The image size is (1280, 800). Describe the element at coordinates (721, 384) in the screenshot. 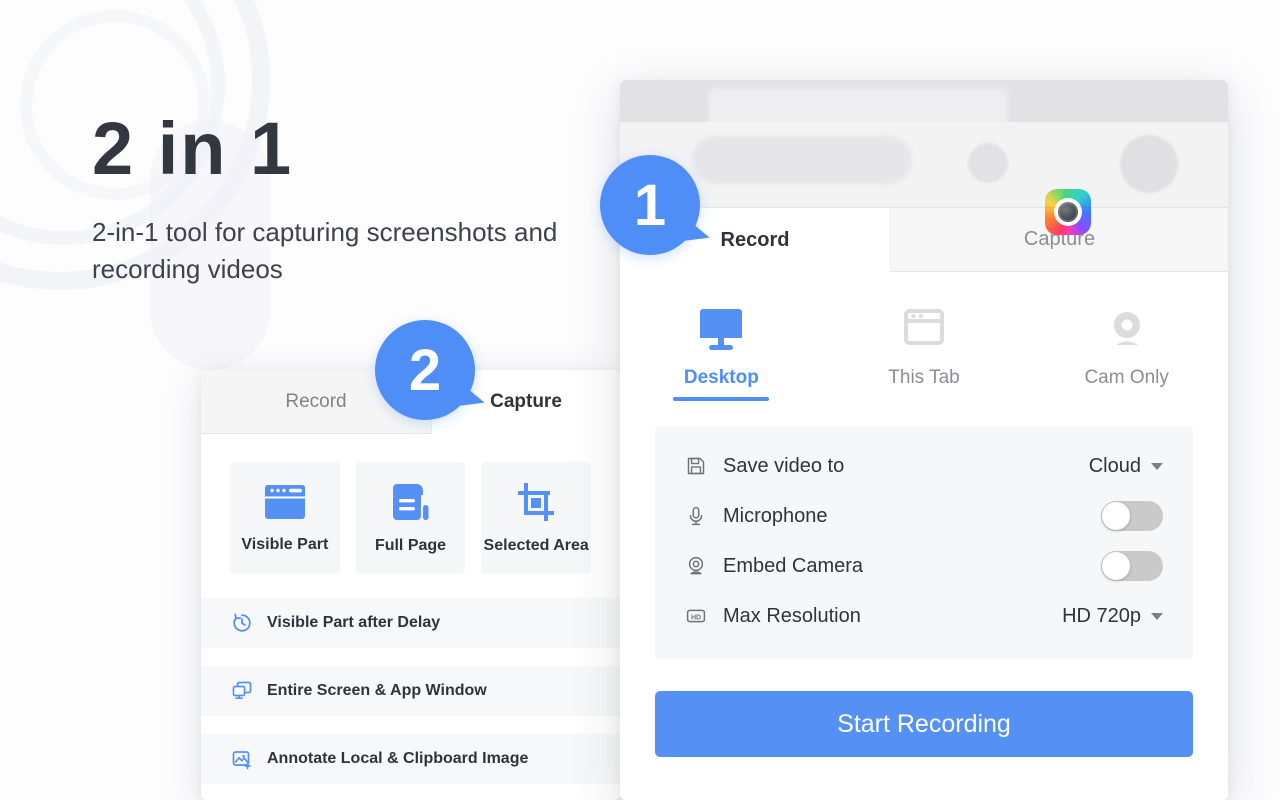

I see `mode-desktop-label: Desktop` at that location.